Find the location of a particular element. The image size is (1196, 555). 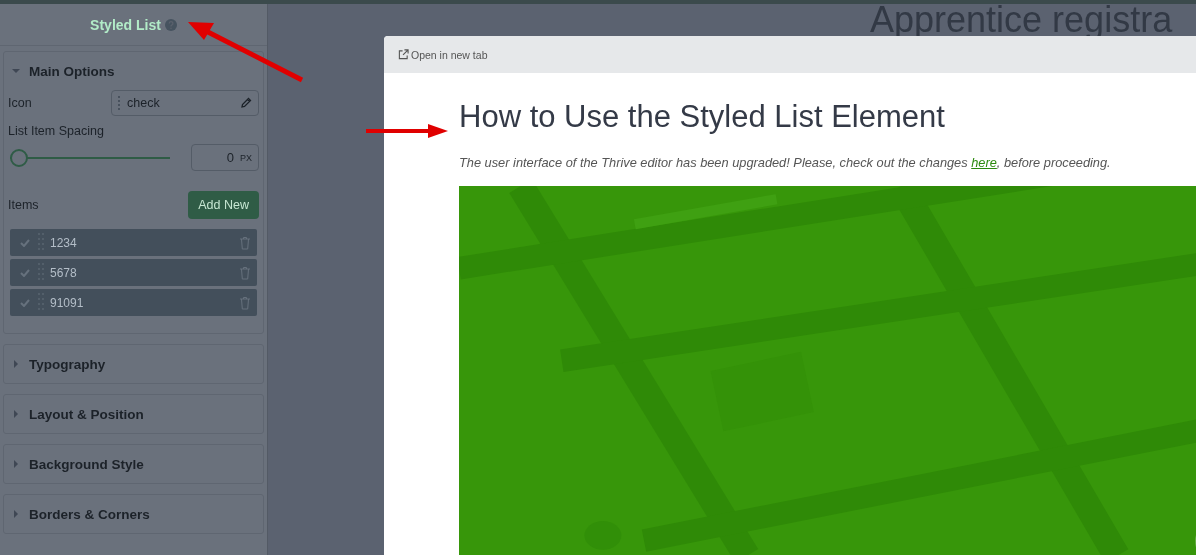

open-in-new-tab-link: Open in new tab is located at coordinates (443, 54).